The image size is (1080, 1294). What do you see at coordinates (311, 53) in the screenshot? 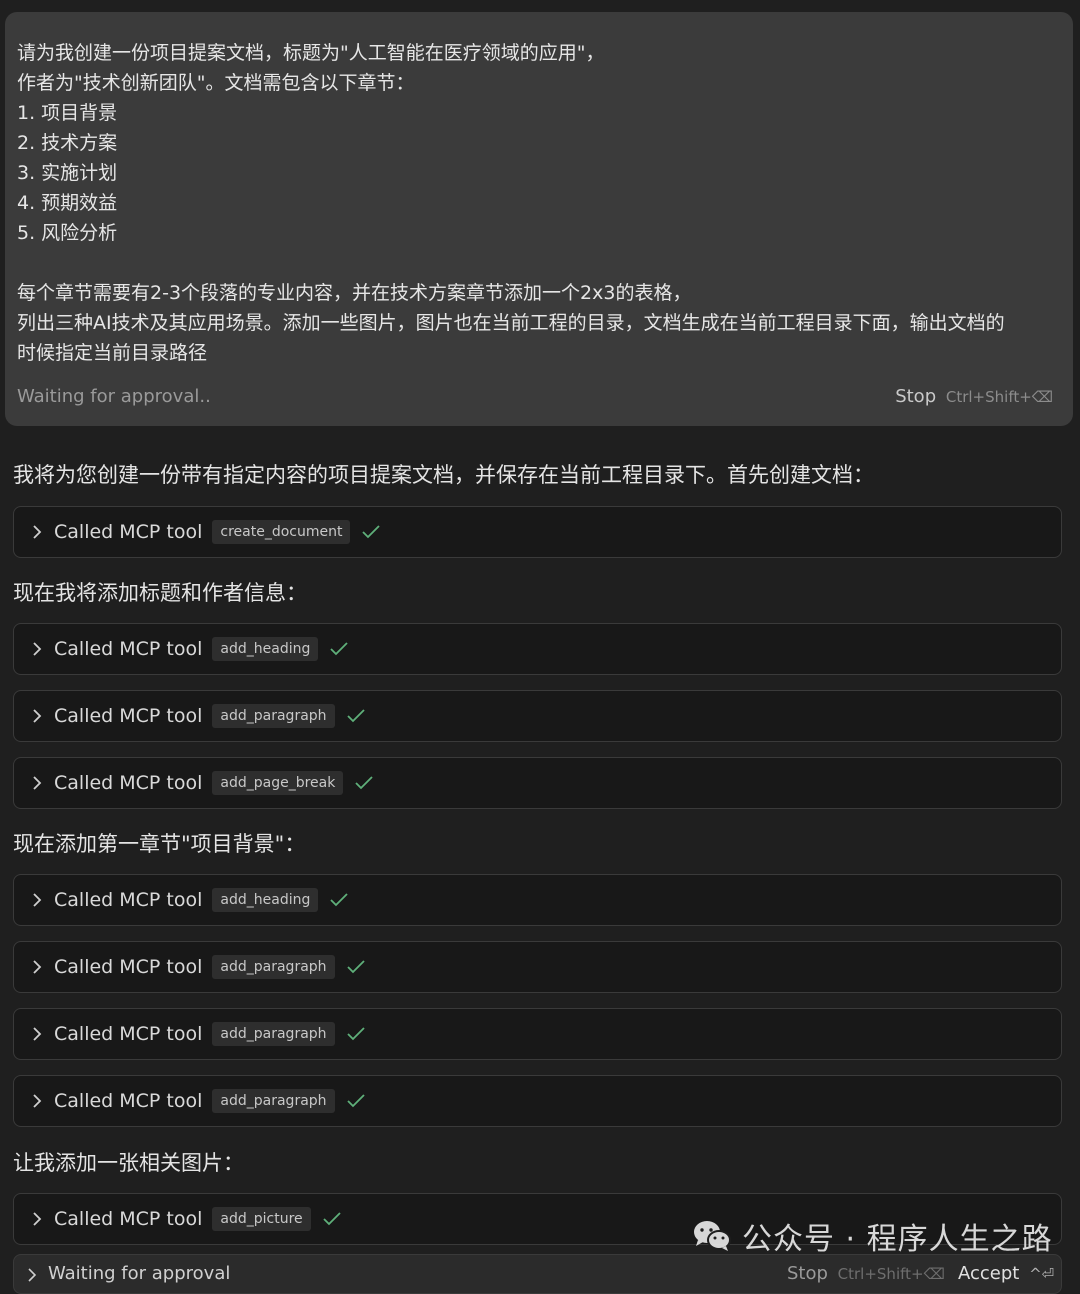
I see `prompt-line: 请为我创建一份项目提案文档，标题为"人工智能在医疗领域的应用"，` at bounding box center [311, 53].